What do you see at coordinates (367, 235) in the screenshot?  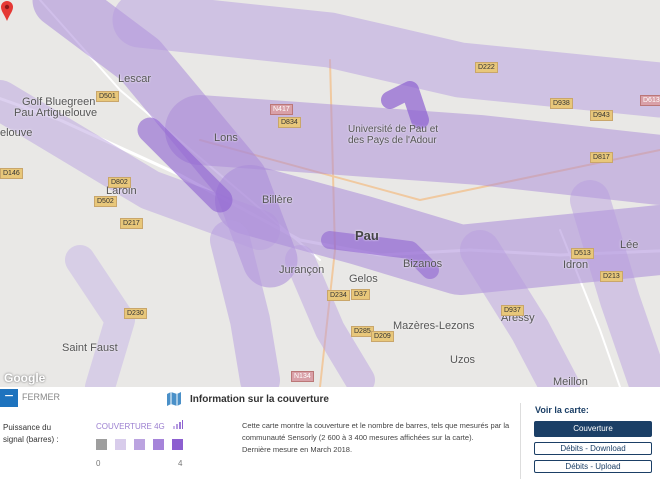 I see `place-label: Pau` at bounding box center [367, 235].